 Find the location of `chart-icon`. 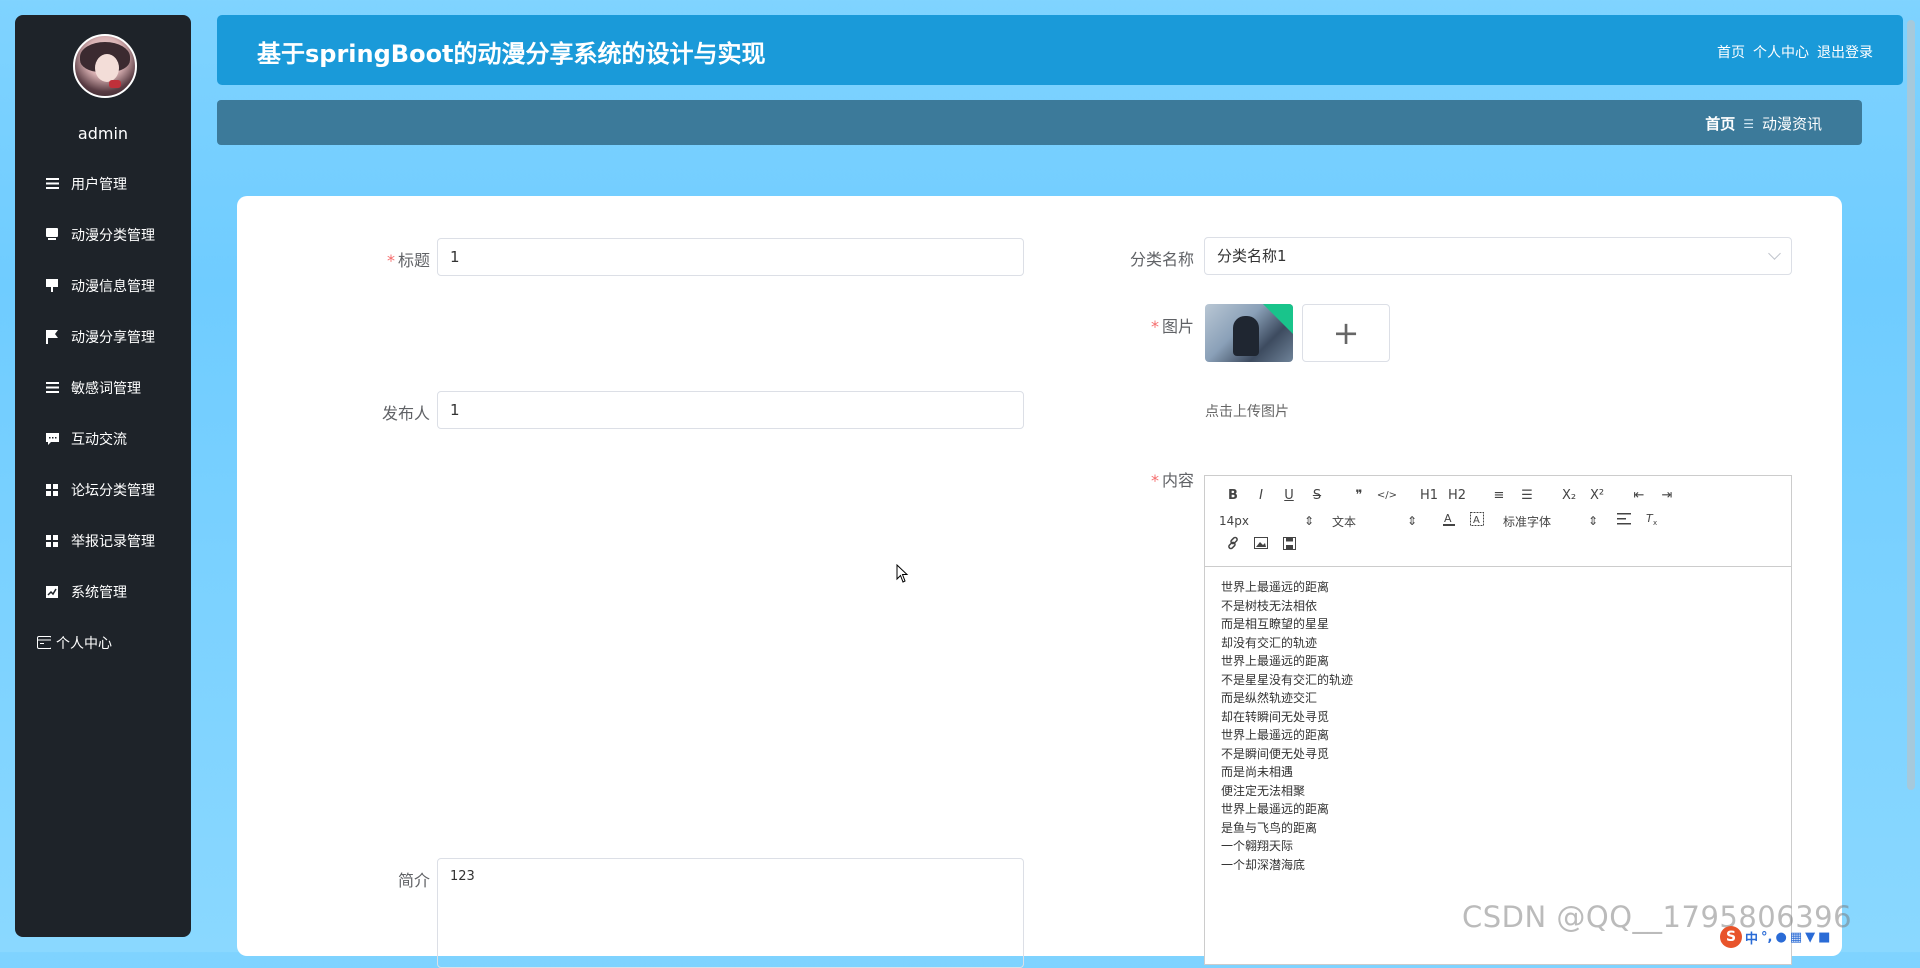

chart-icon is located at coordinates (52, 592).